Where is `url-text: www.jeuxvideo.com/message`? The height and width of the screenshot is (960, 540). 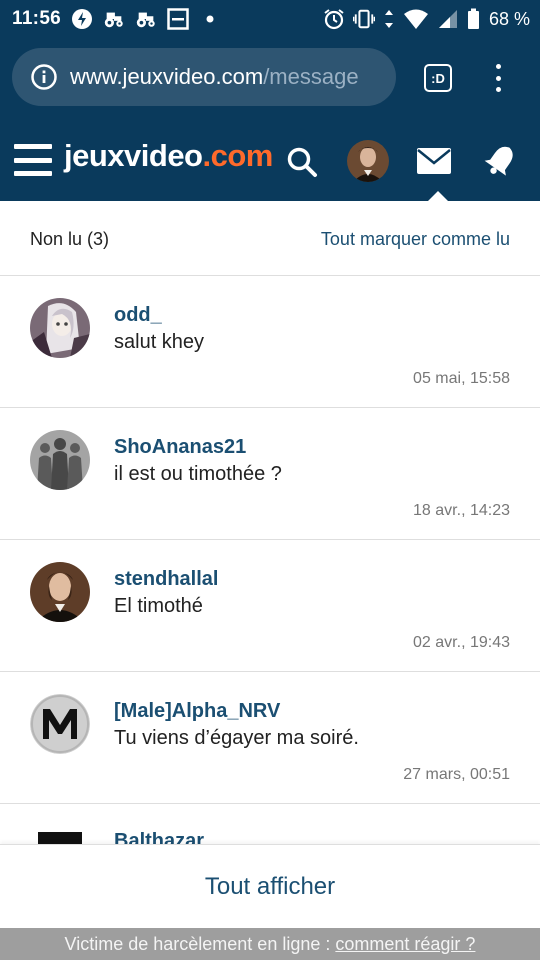 url-text: www.jeuxvideo.com/message is located at coordinates (214, 77).